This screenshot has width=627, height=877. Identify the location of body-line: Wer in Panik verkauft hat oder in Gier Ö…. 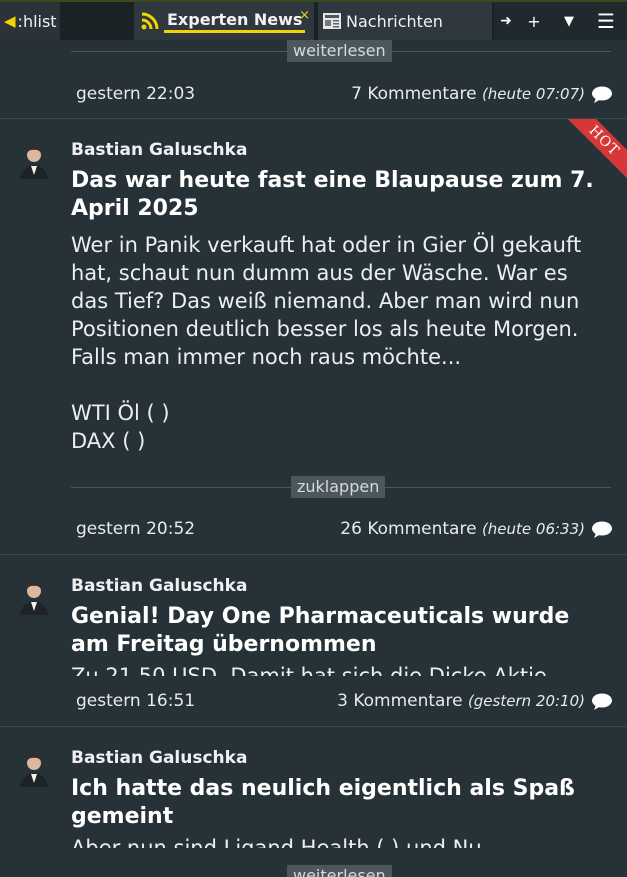
(326, 245).